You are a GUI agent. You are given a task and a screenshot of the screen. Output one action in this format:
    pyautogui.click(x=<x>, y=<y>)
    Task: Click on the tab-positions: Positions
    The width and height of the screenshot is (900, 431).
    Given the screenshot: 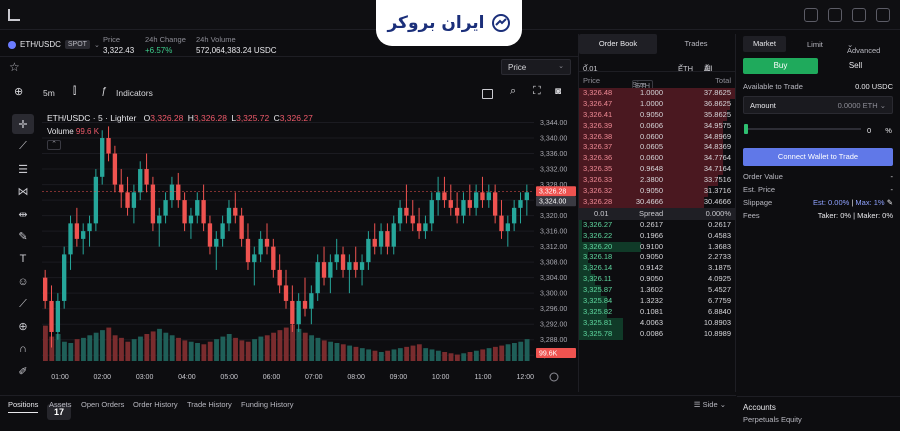 What is the action you would take?
    pyautogui.click(x=23, y=406)
    